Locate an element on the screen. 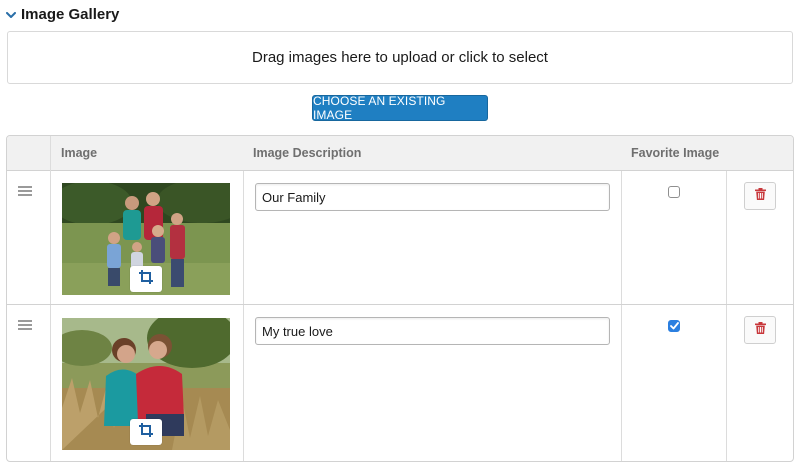 Image resolution: width=800 pixels, height=467 pixels. section-toggle: Image Gallery is located at coordinates (62, 14).